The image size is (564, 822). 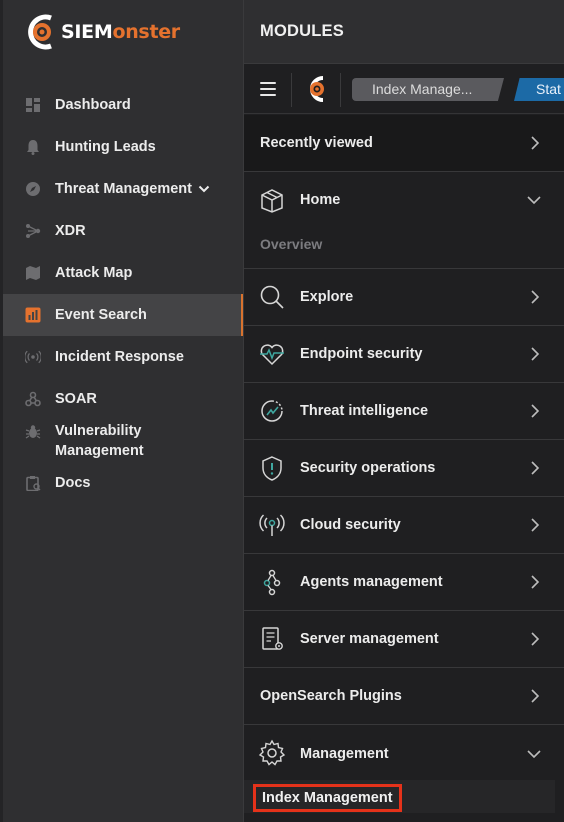 What do you see at coordinates (331, 696) in the screenshot?
I see `opensearch-plugins-label: OpenSearch Plugins` at bounding box center [331, 696].